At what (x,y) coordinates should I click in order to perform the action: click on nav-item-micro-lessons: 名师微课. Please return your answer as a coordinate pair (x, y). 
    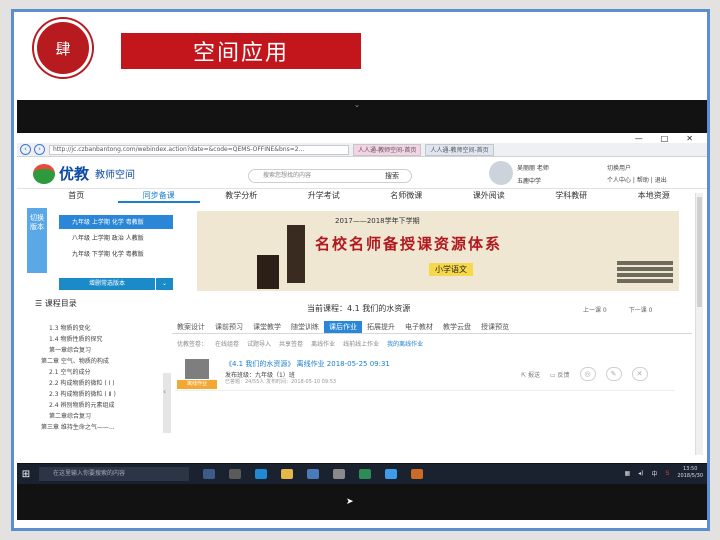
    Looking at the image, I should click on (406, 196).